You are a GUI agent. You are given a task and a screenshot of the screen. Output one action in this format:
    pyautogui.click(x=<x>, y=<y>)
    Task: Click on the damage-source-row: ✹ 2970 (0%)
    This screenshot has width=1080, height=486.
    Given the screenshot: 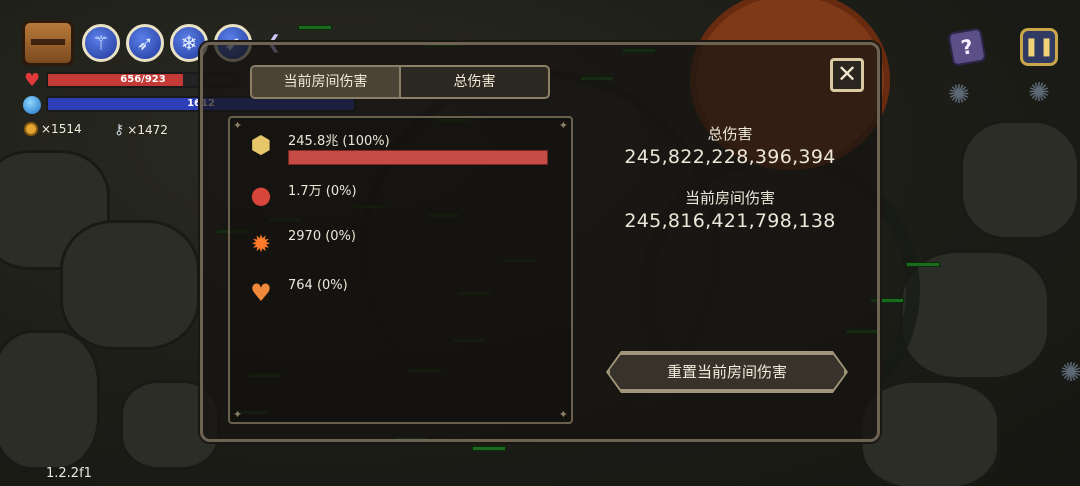 What is the action you would take?
    pyautogui.click(x=300, y=244)
    